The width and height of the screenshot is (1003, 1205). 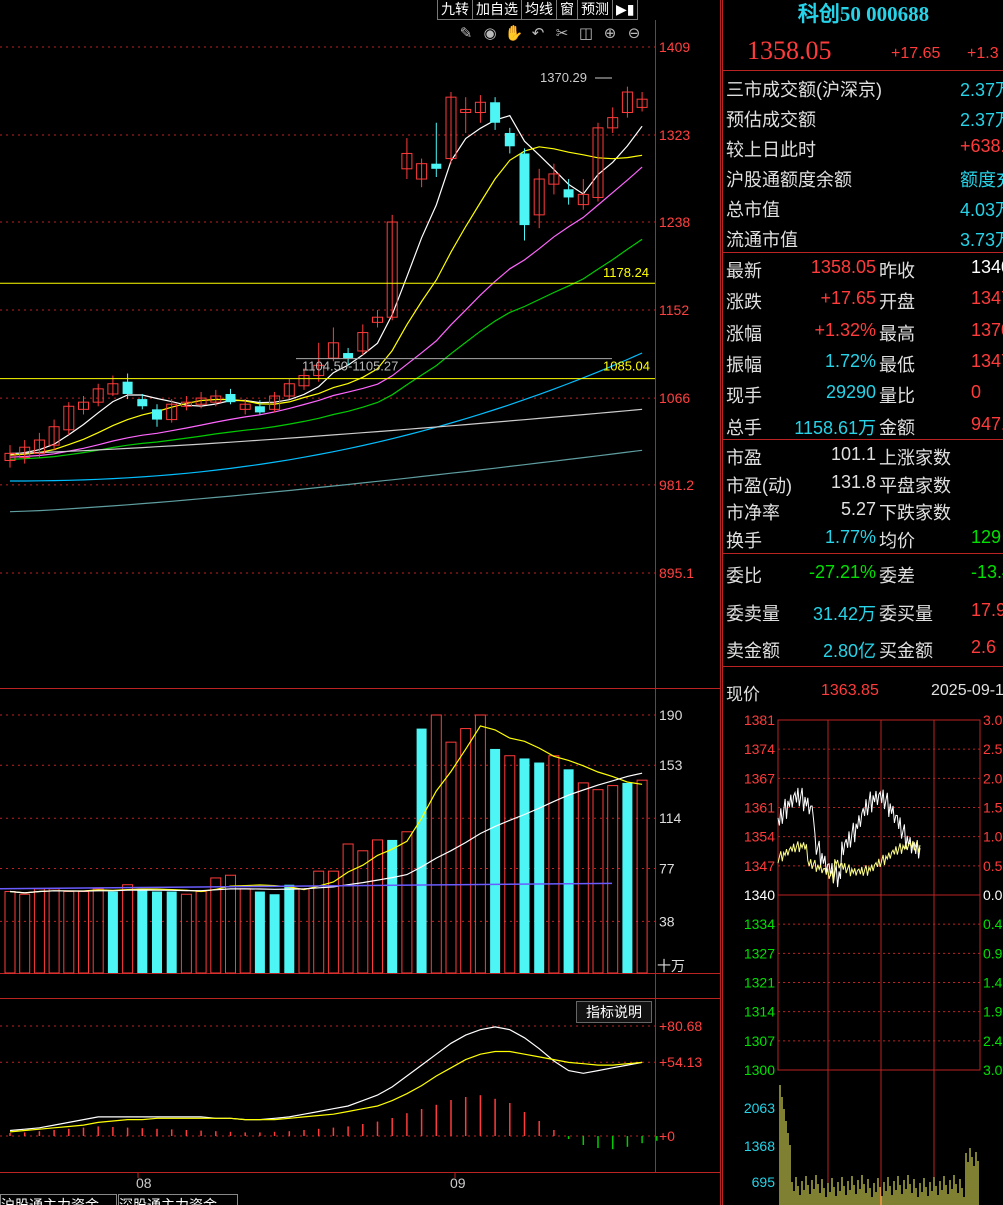 What do you see at coordinates (674, 310) in the screenshot?
I see `price-axis-label: 1152` at bounding box center [674, 310].